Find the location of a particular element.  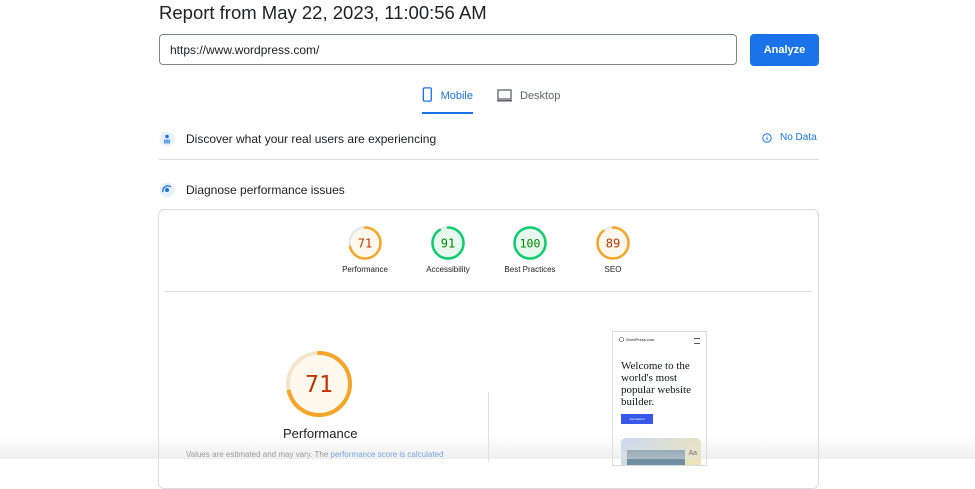

hamburger-menu-icon is located at coordinates (697, 341).